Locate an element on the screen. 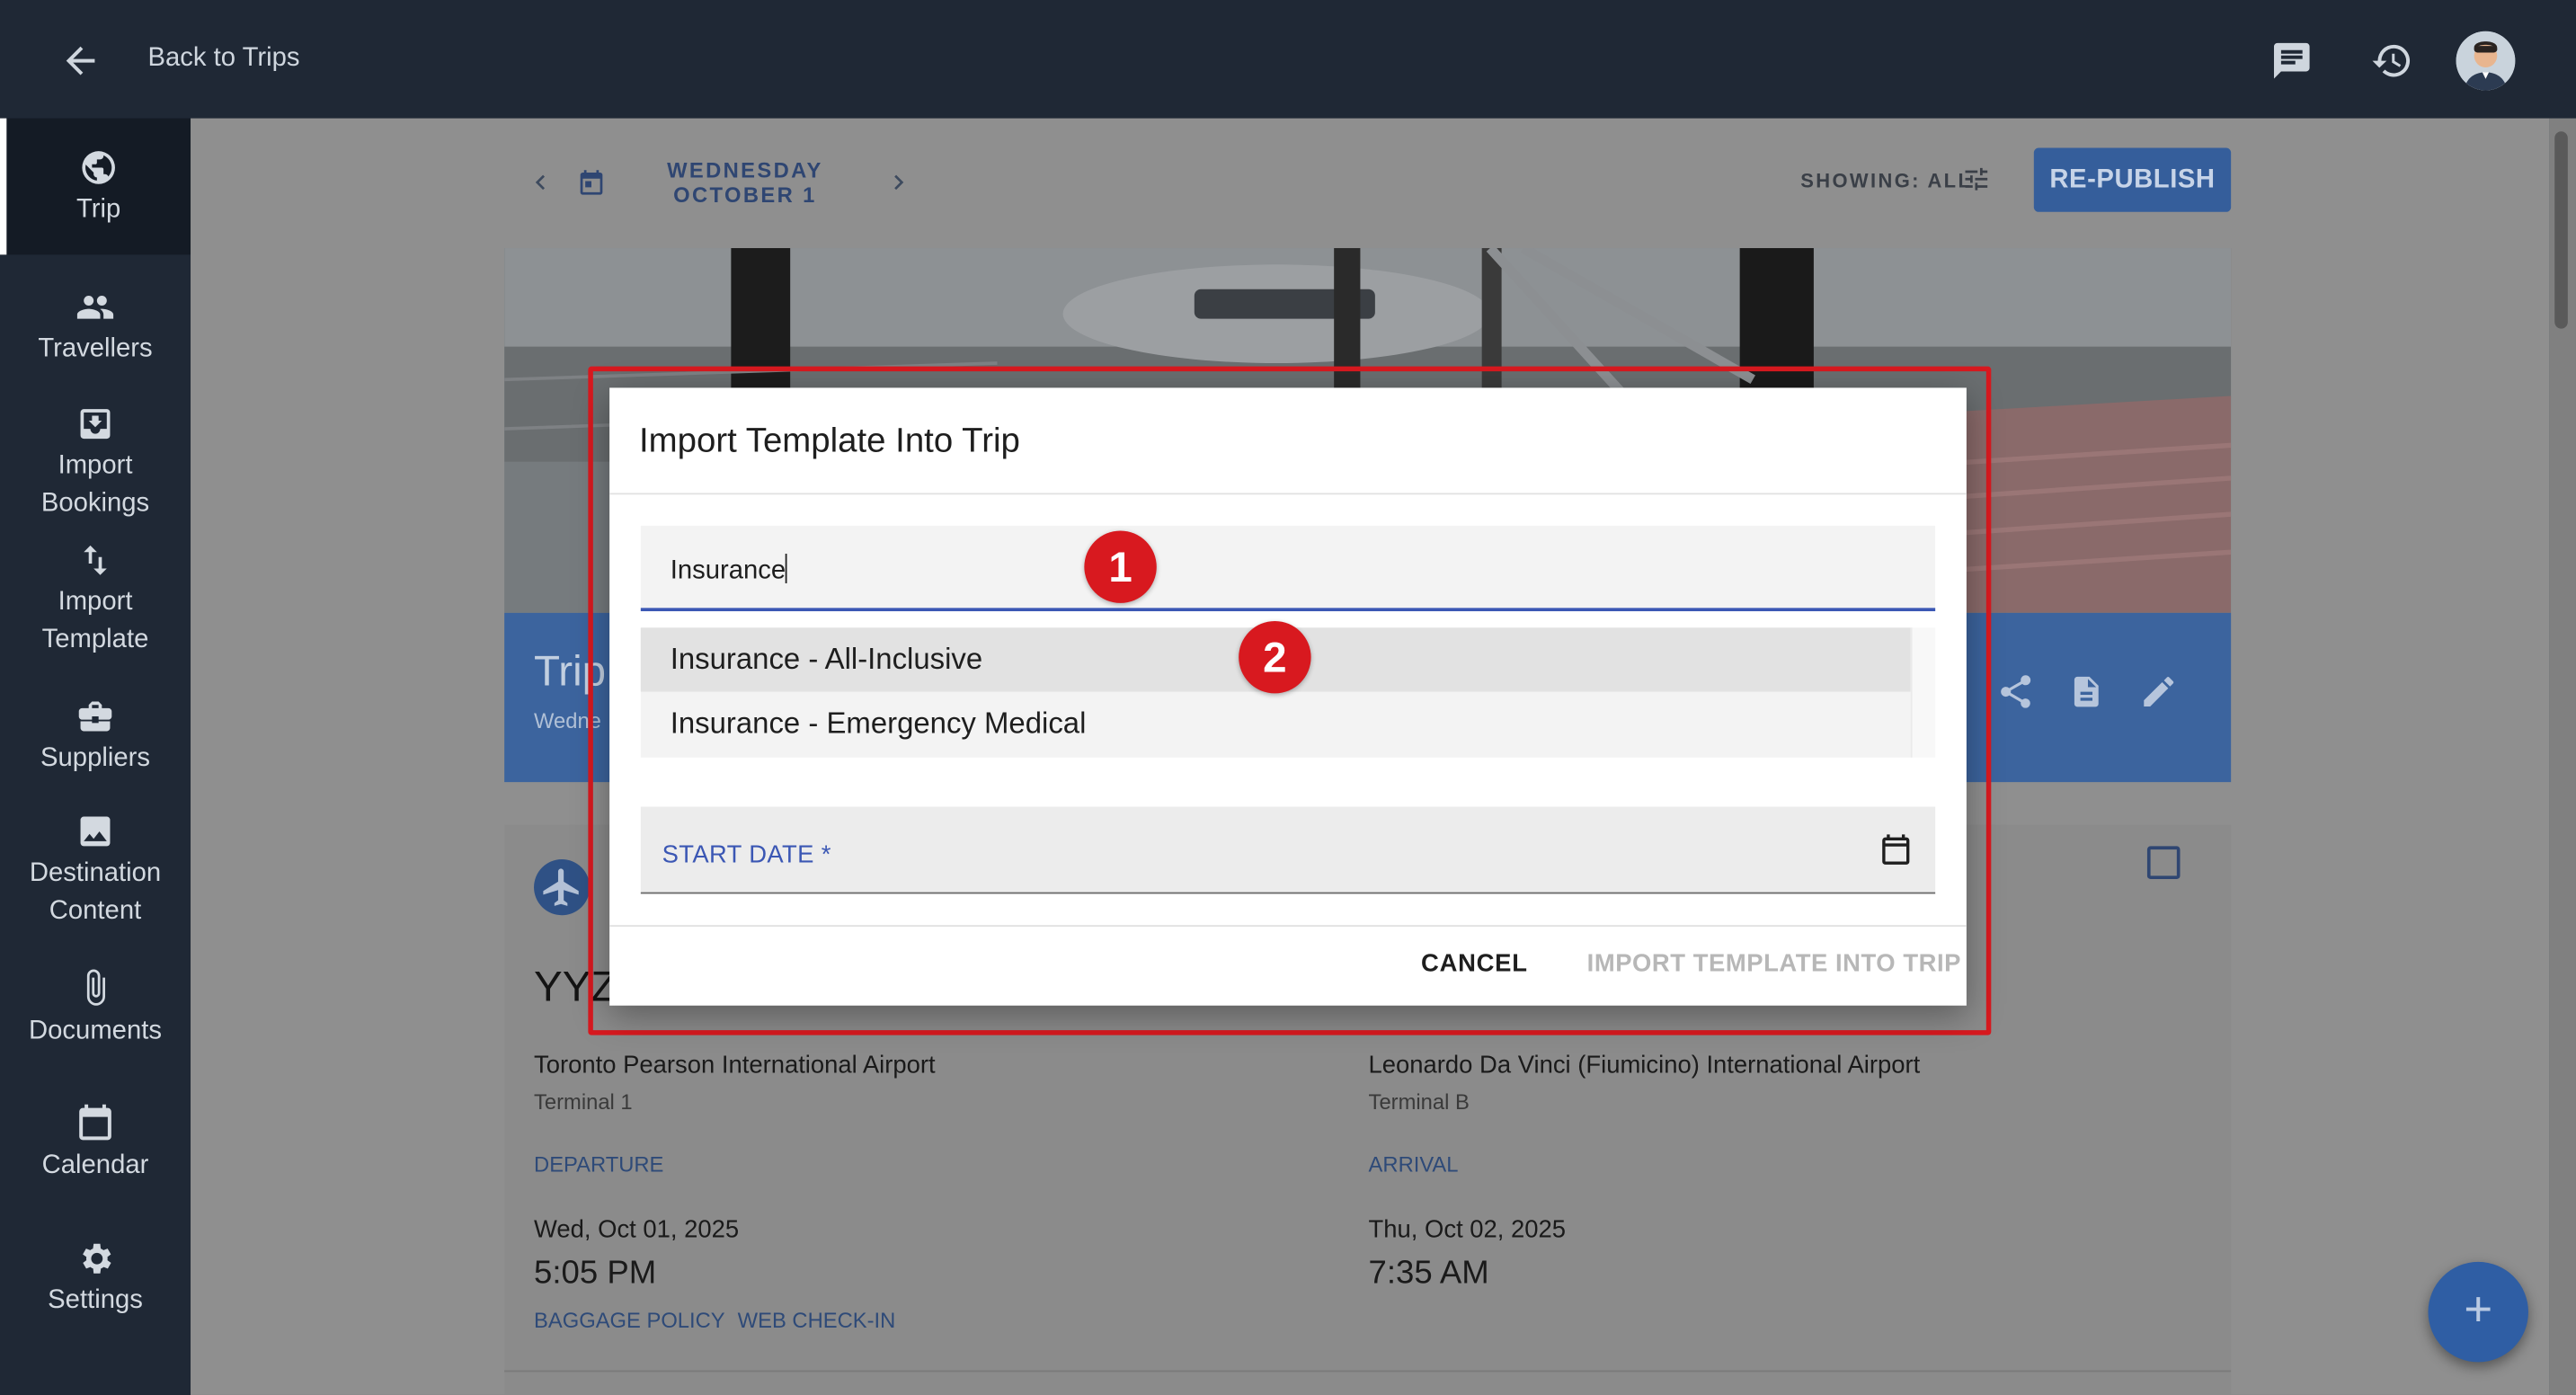 This screenshot has width=2576, height=1395. arrive-date: Thu, Oct 02, 2025 is located at coordinates (1467, 1229).